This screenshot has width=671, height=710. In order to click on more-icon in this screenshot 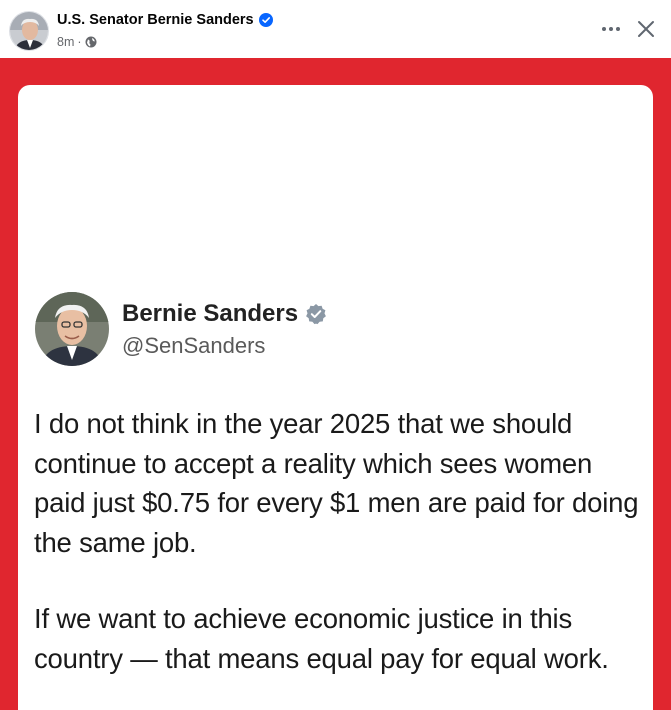, I will do `click(611, 29)`.